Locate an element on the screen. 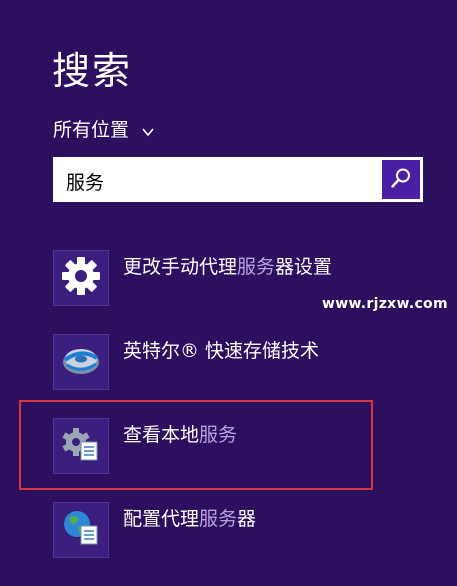 This screenshot has height=586, width=457. result-item-proxy-settings: 更改手动代理服务器设置 is located at coordinates (192, 278).